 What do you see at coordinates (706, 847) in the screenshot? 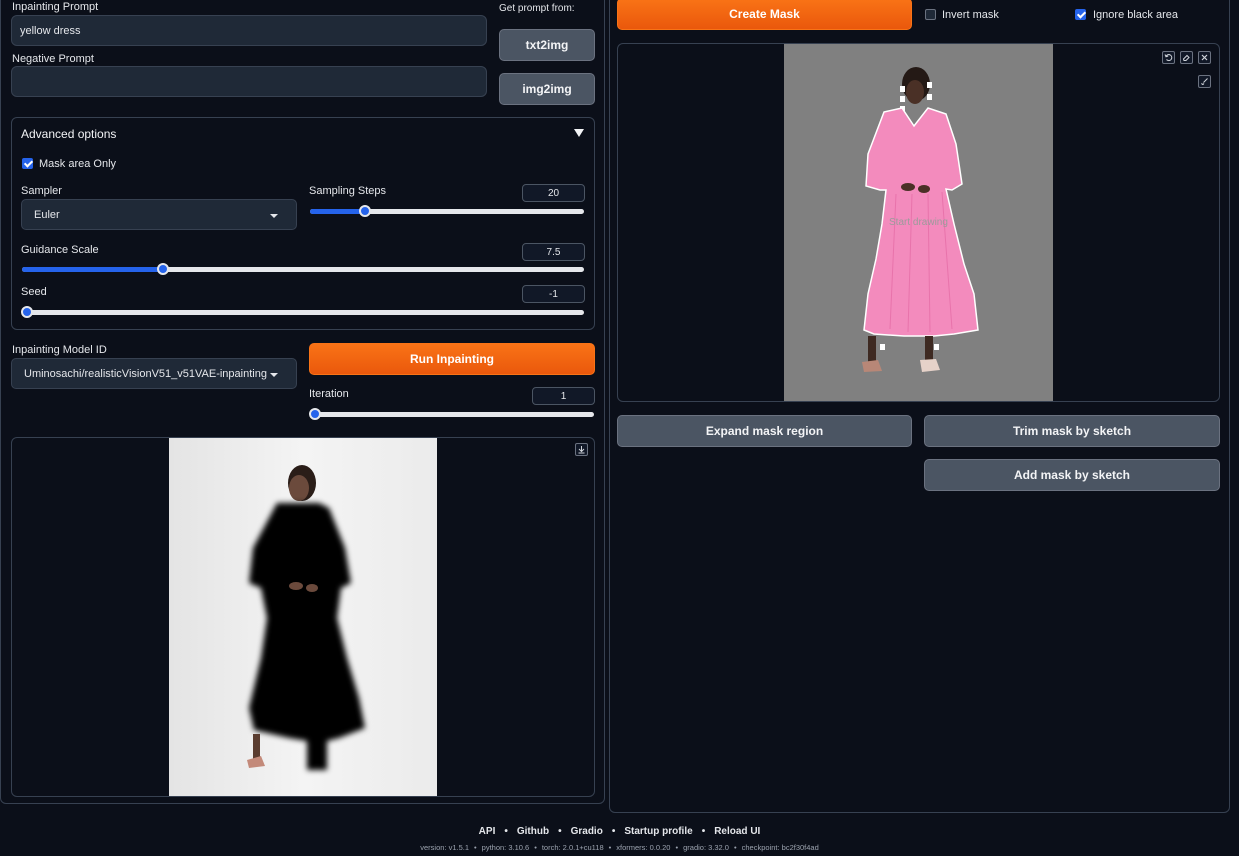
I see `gradio-version-text: gradio: 3.32.0` at bounding box center [706, 847].